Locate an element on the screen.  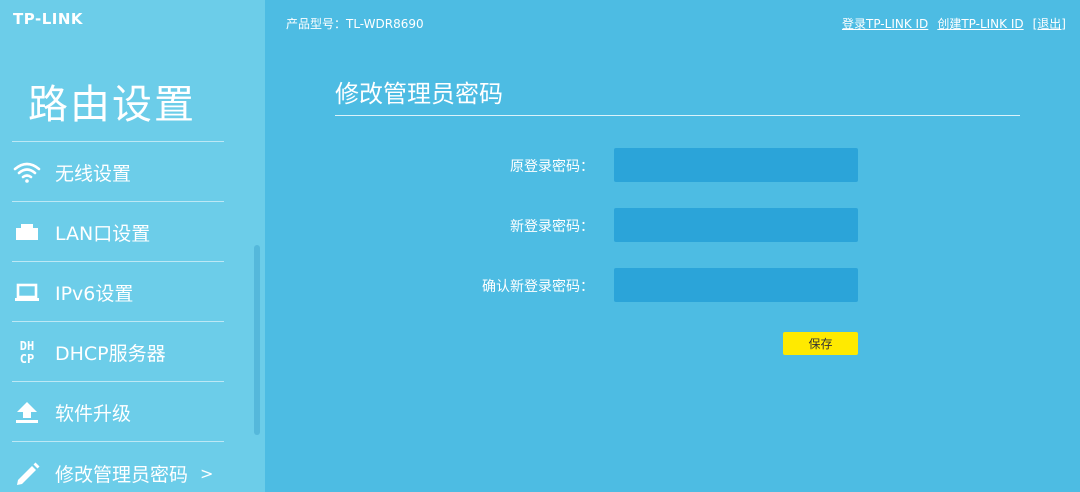
save-button: 保存 is located at coordinates (820, 343).